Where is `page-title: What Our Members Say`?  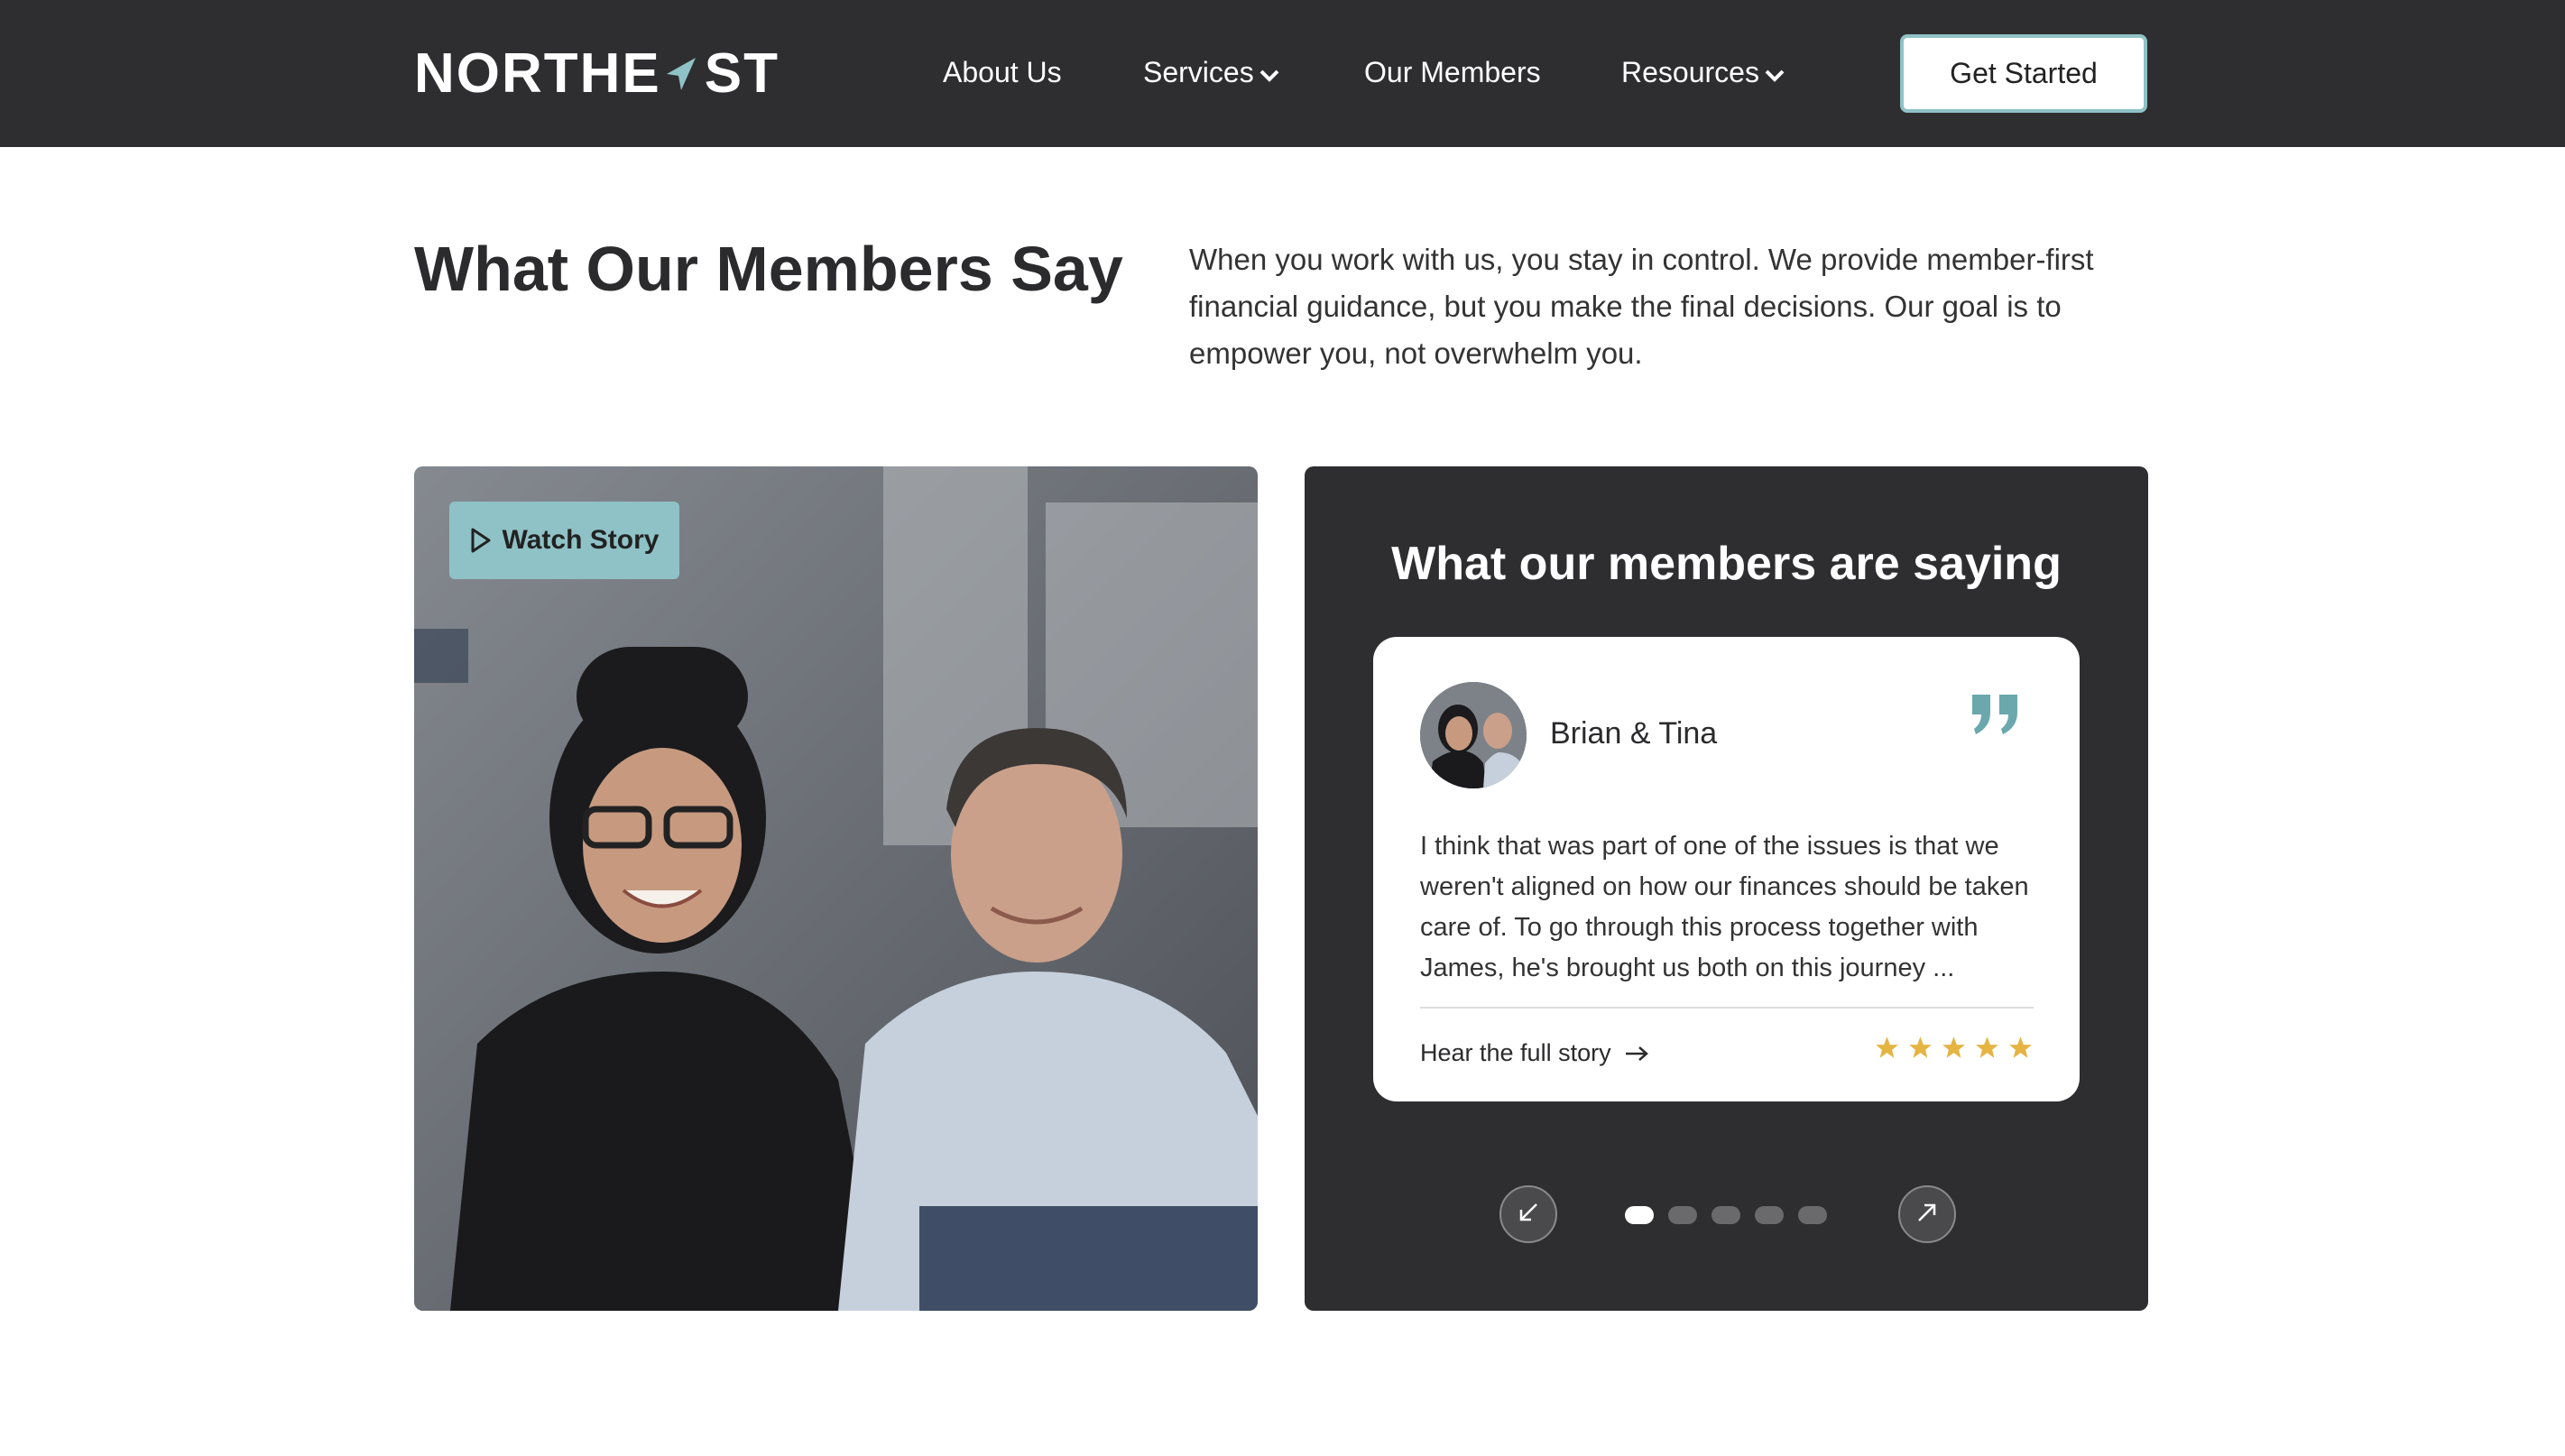 page-title: What Our Members Say is located at coordinates (768, 269).